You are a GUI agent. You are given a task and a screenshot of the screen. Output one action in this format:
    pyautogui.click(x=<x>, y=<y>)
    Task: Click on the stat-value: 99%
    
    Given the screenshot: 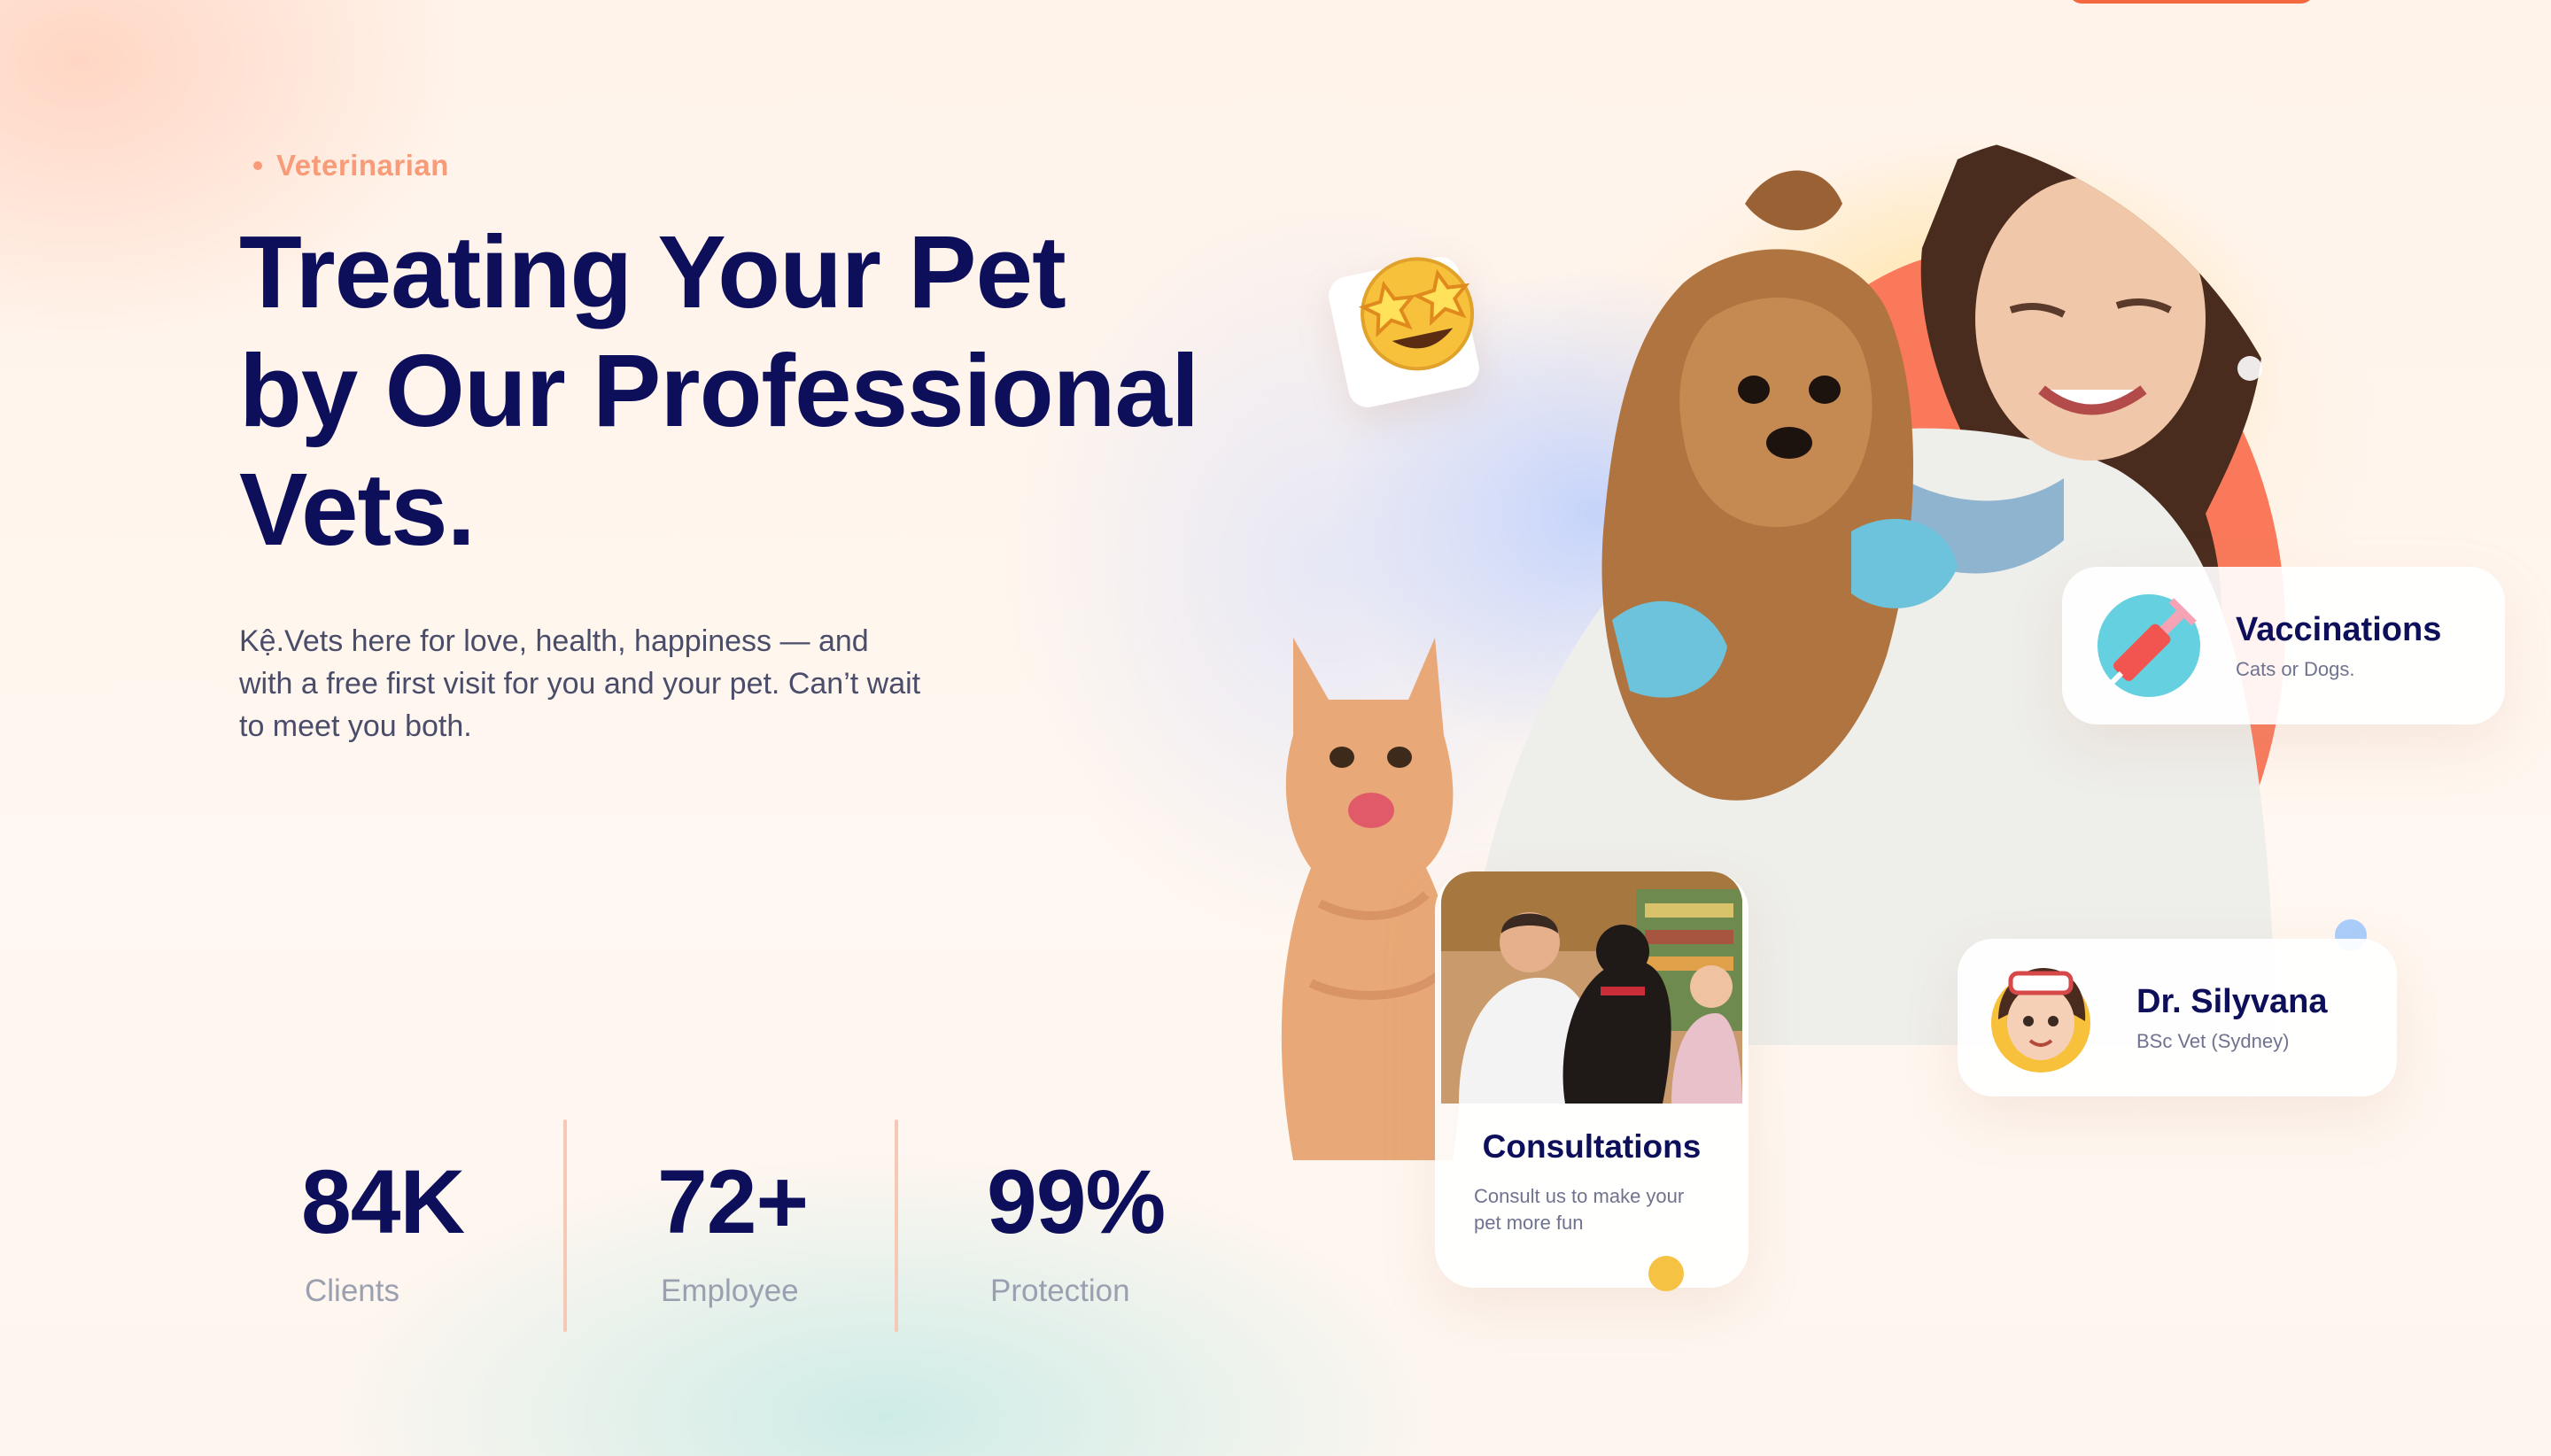 What is the action you would take?
    pyautogui.click(x=1076, y=1201)
    